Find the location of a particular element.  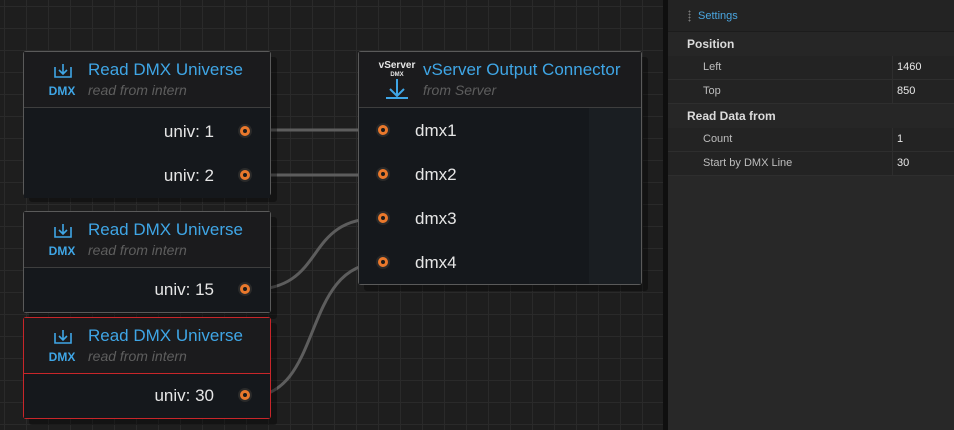

node-body: univ: 15 is located at coordinates (147, 290).